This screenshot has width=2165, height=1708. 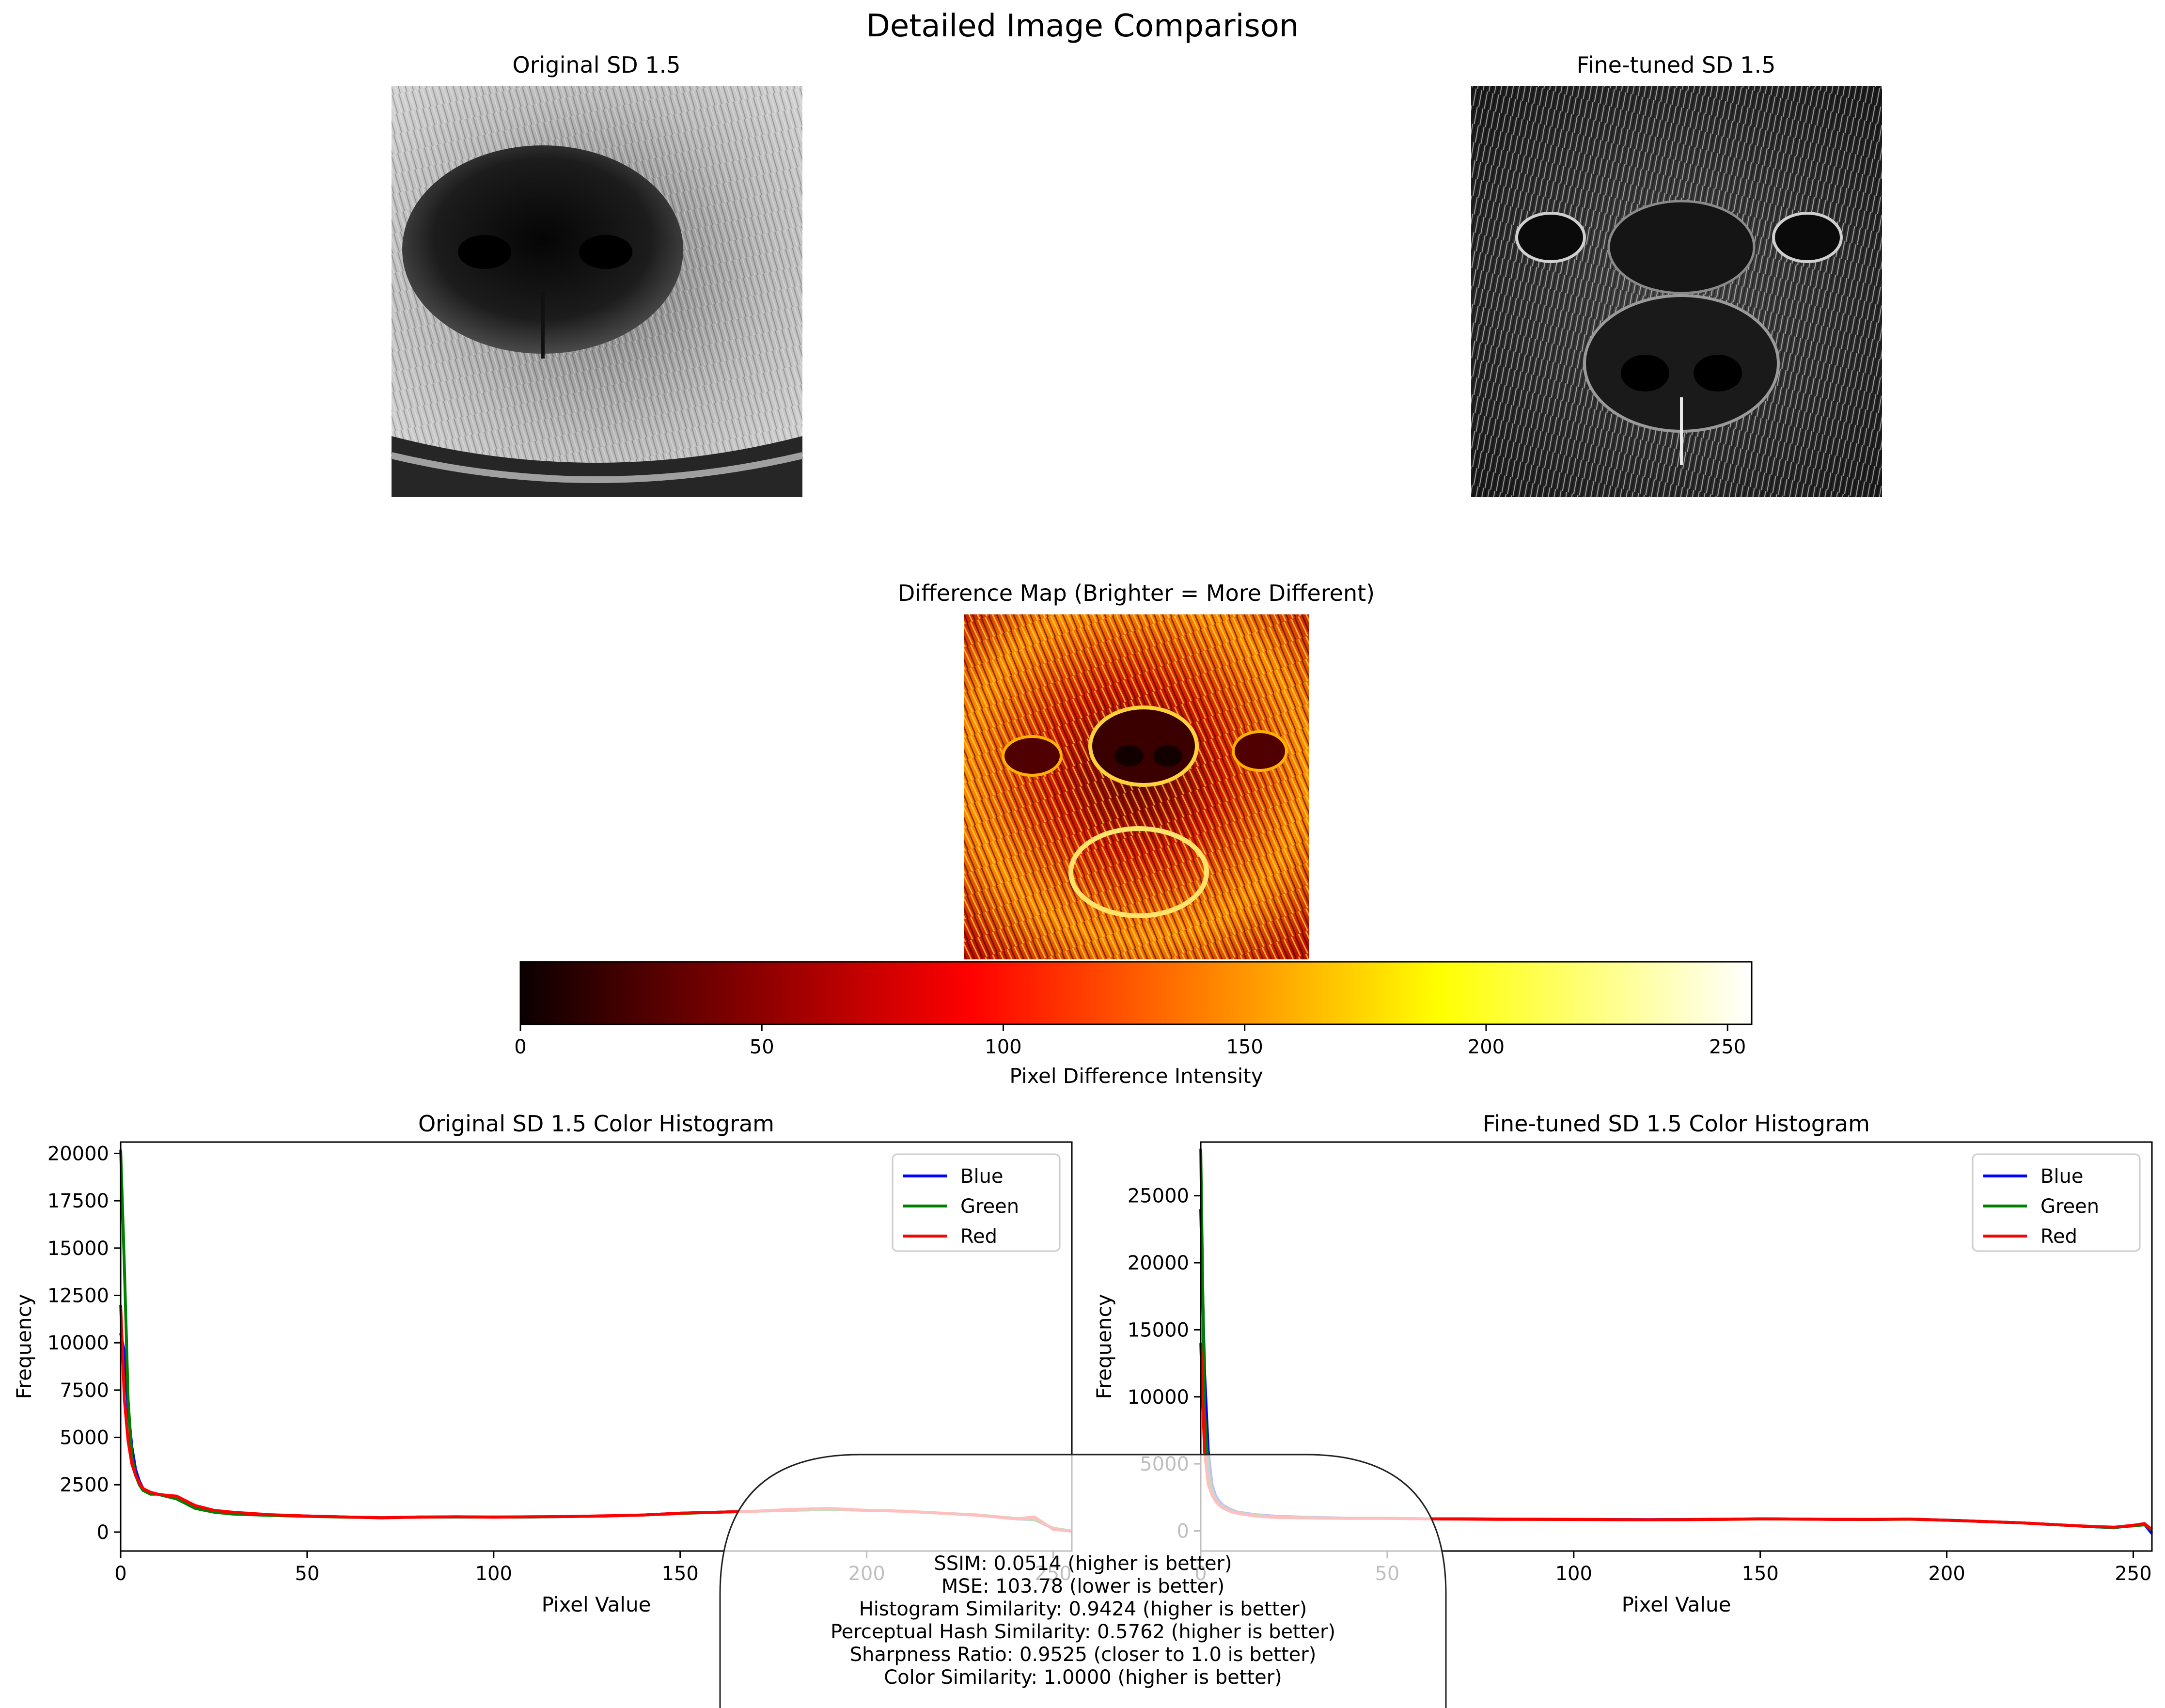 I want to click on y-tick-label: 2500, so click(x=85, y=1485).